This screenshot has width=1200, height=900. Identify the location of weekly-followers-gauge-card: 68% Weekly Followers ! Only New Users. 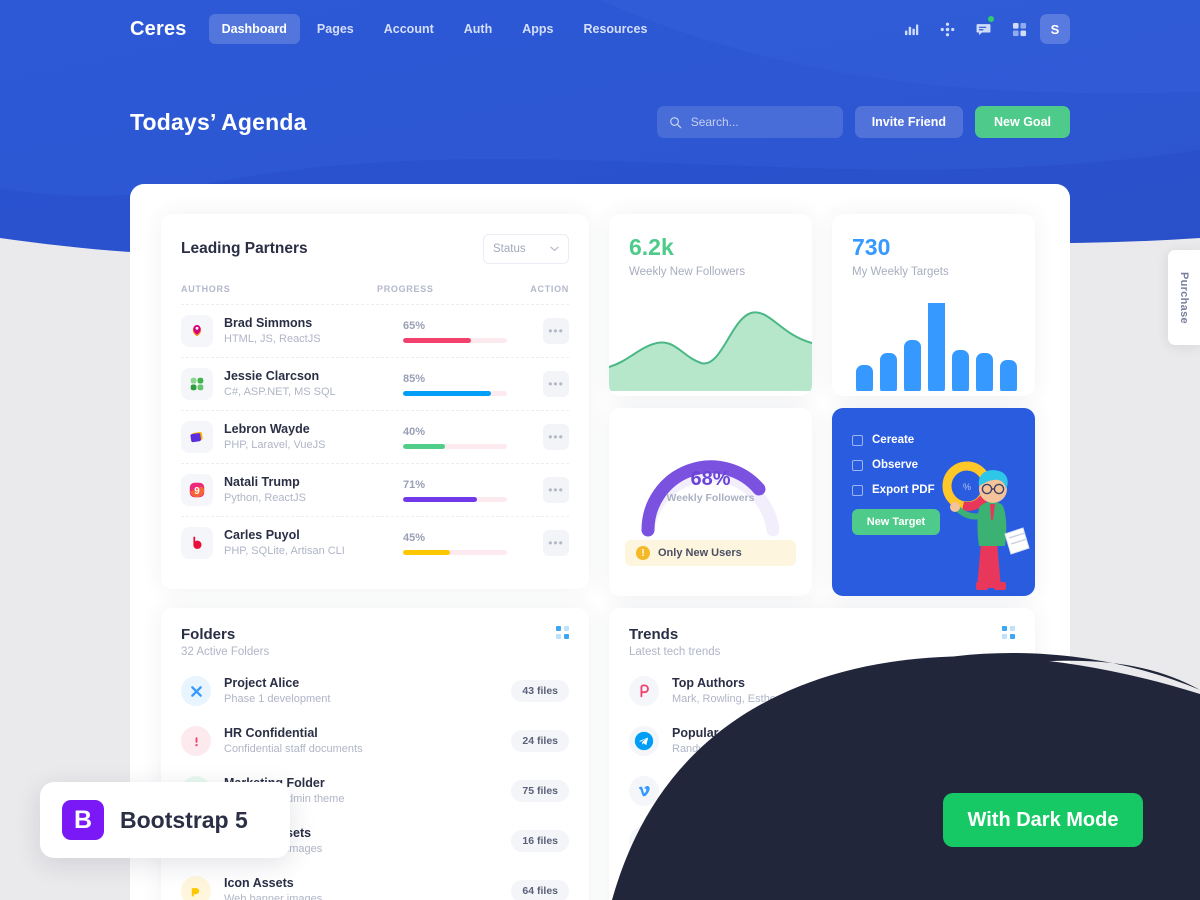
(710, 502).